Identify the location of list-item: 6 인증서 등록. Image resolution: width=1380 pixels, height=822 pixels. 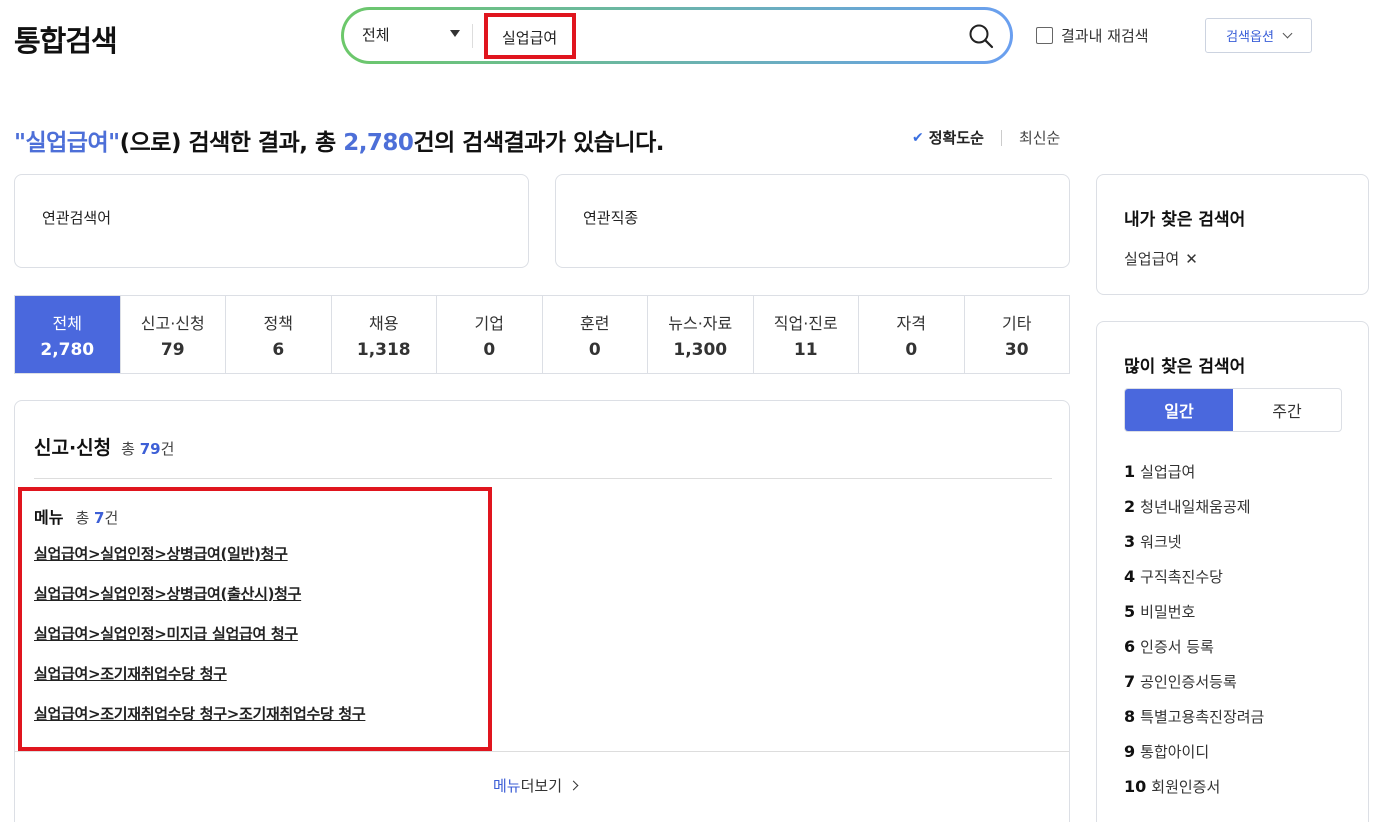
(1194, 646).